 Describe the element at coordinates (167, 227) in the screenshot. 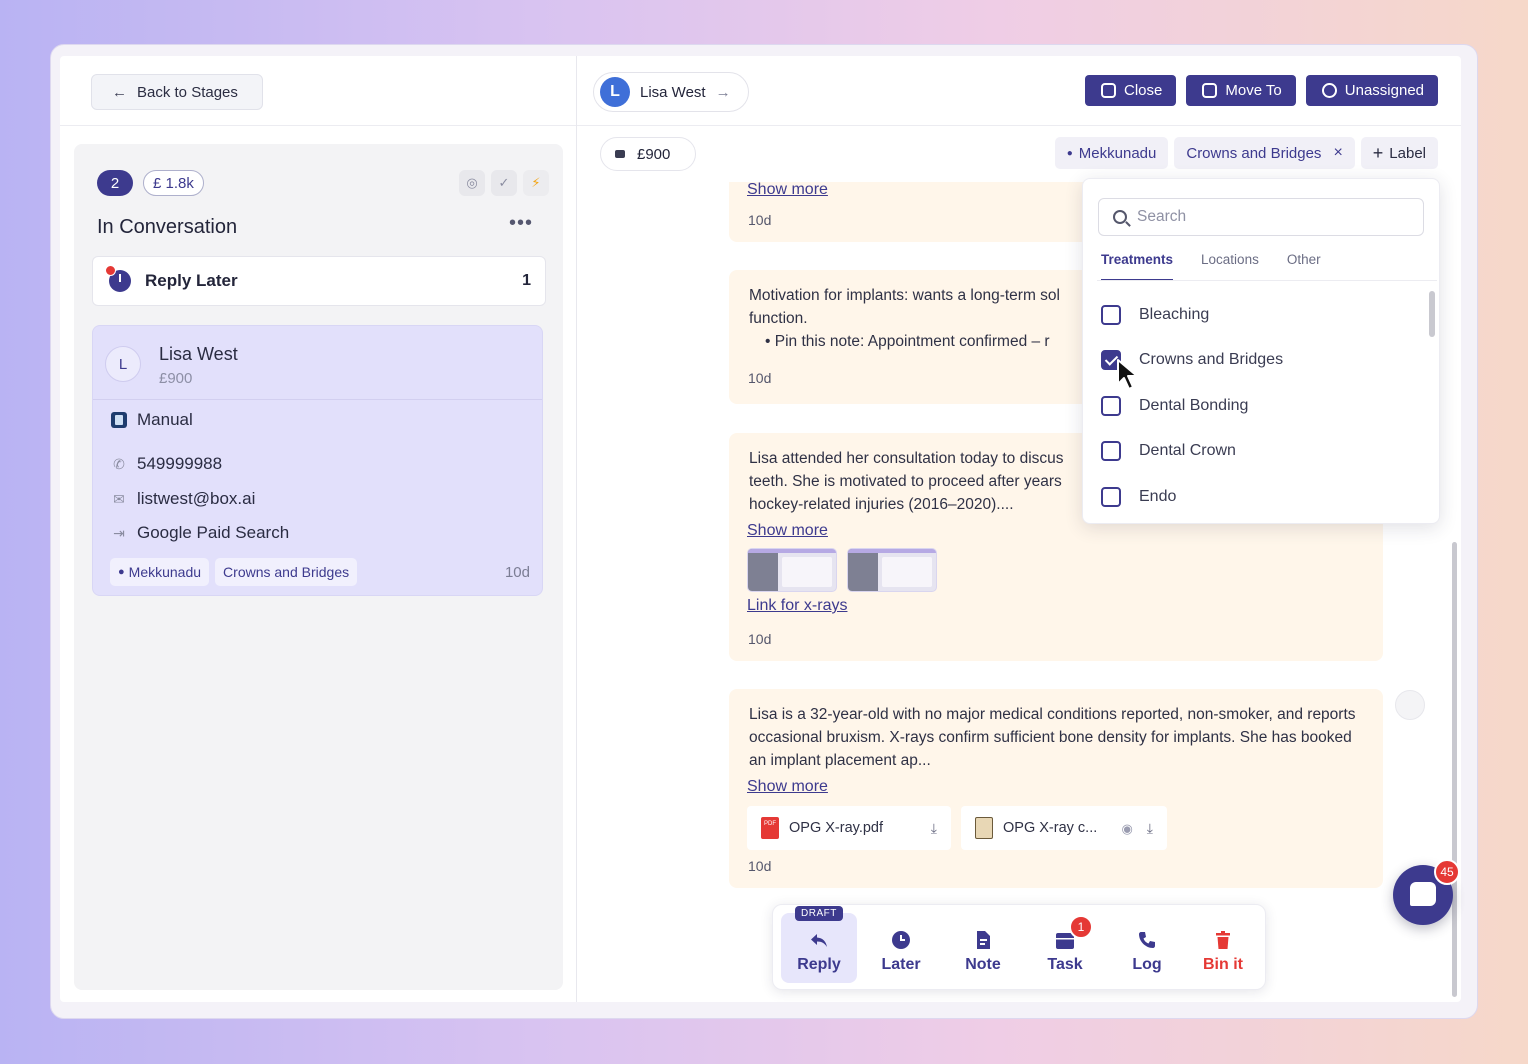

I see `stage-title: In Conversation` at that location.